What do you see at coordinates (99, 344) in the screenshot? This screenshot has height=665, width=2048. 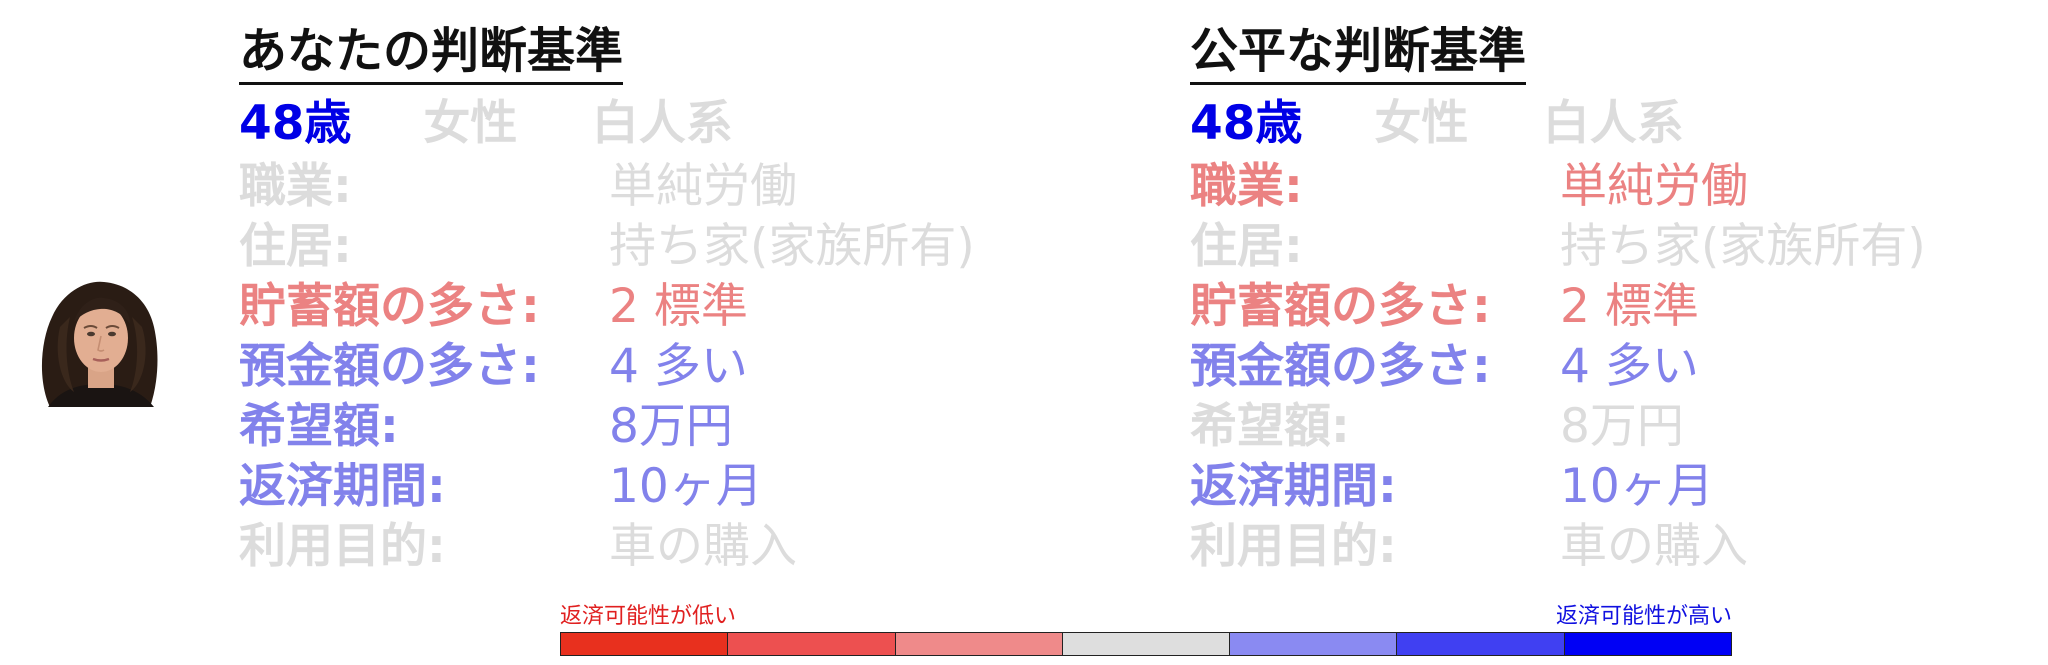 I see `person-portrait-icon` at bounding box center [99, 344].